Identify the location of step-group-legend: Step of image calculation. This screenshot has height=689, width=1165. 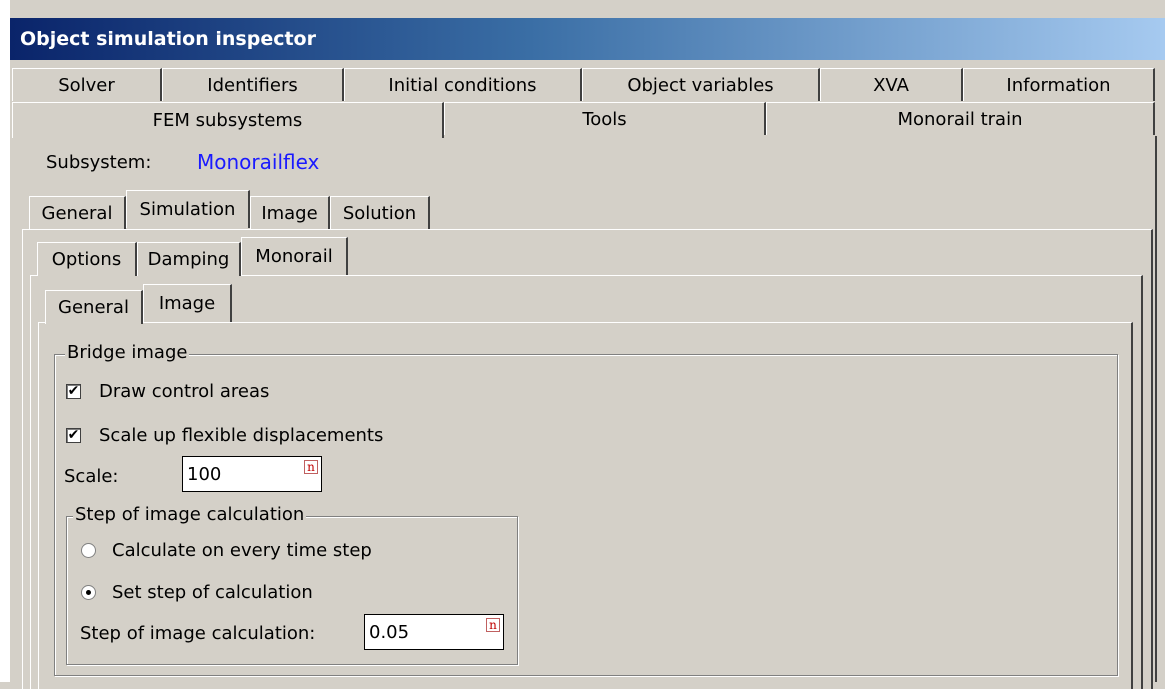
(190, 514).